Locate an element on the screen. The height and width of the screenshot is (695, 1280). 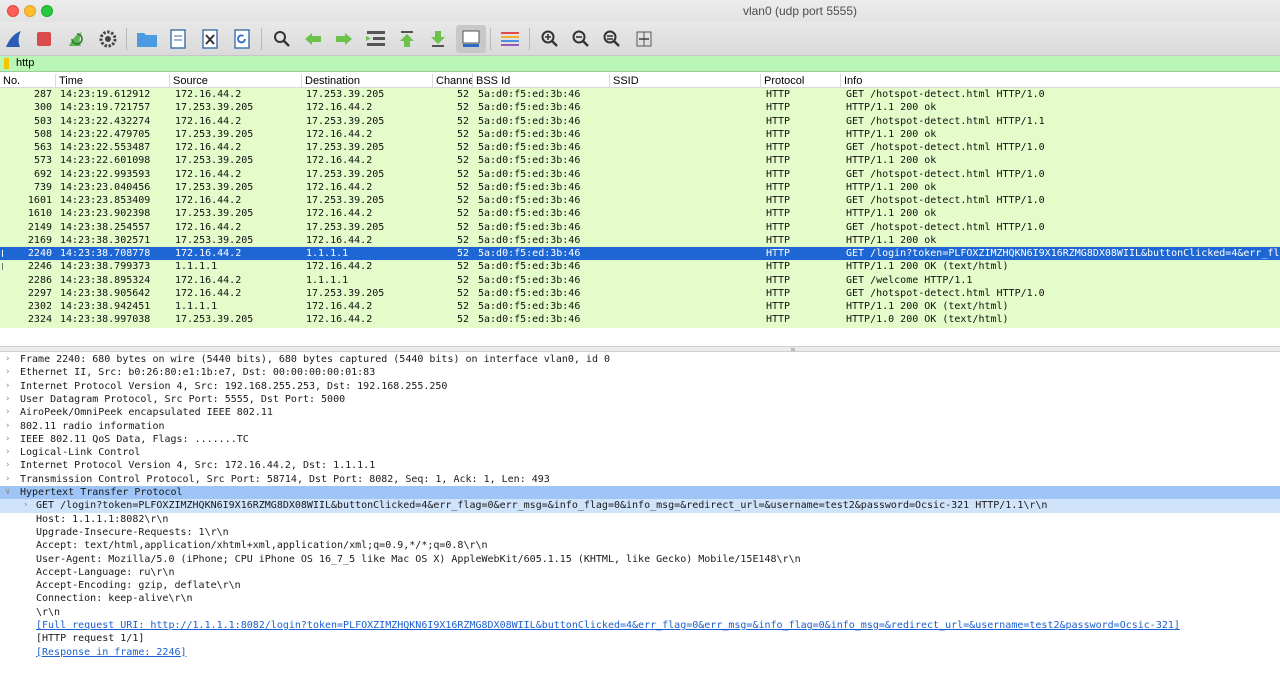
arrow-up-icon is located at coordinates (407, 39).